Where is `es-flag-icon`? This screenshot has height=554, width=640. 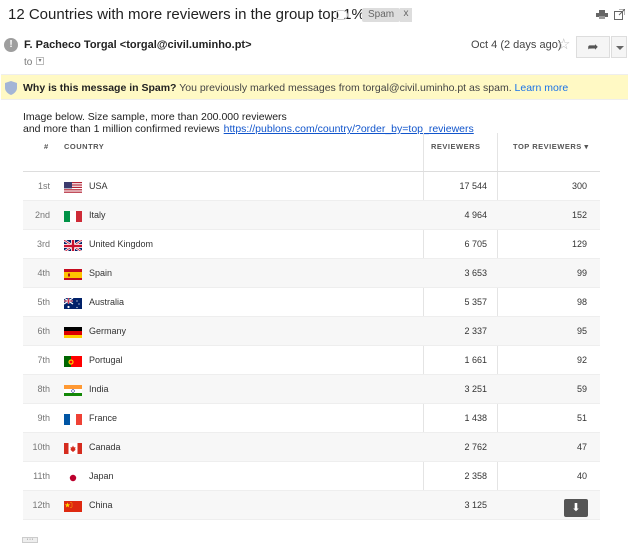
es-flag-icon is located at coordinates (73, 274).